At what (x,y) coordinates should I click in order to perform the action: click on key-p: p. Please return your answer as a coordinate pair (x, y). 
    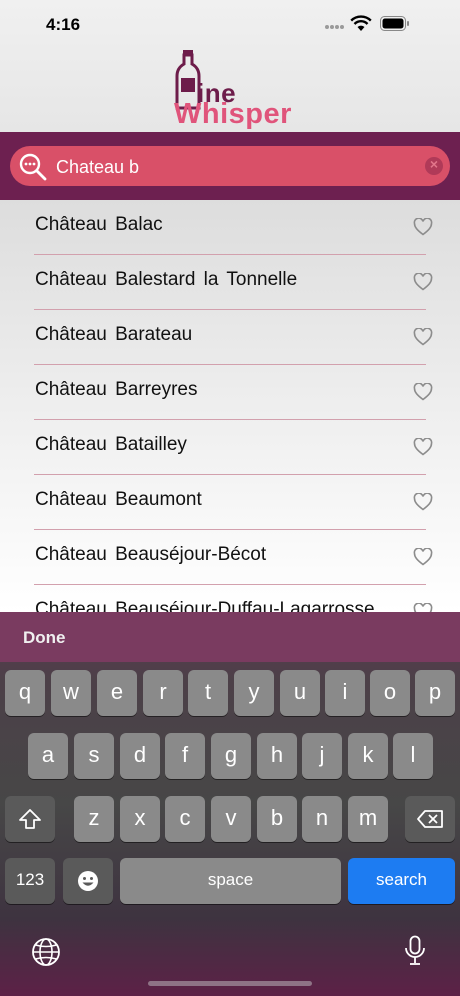
    Looking at the image, I should click on (435, 693).